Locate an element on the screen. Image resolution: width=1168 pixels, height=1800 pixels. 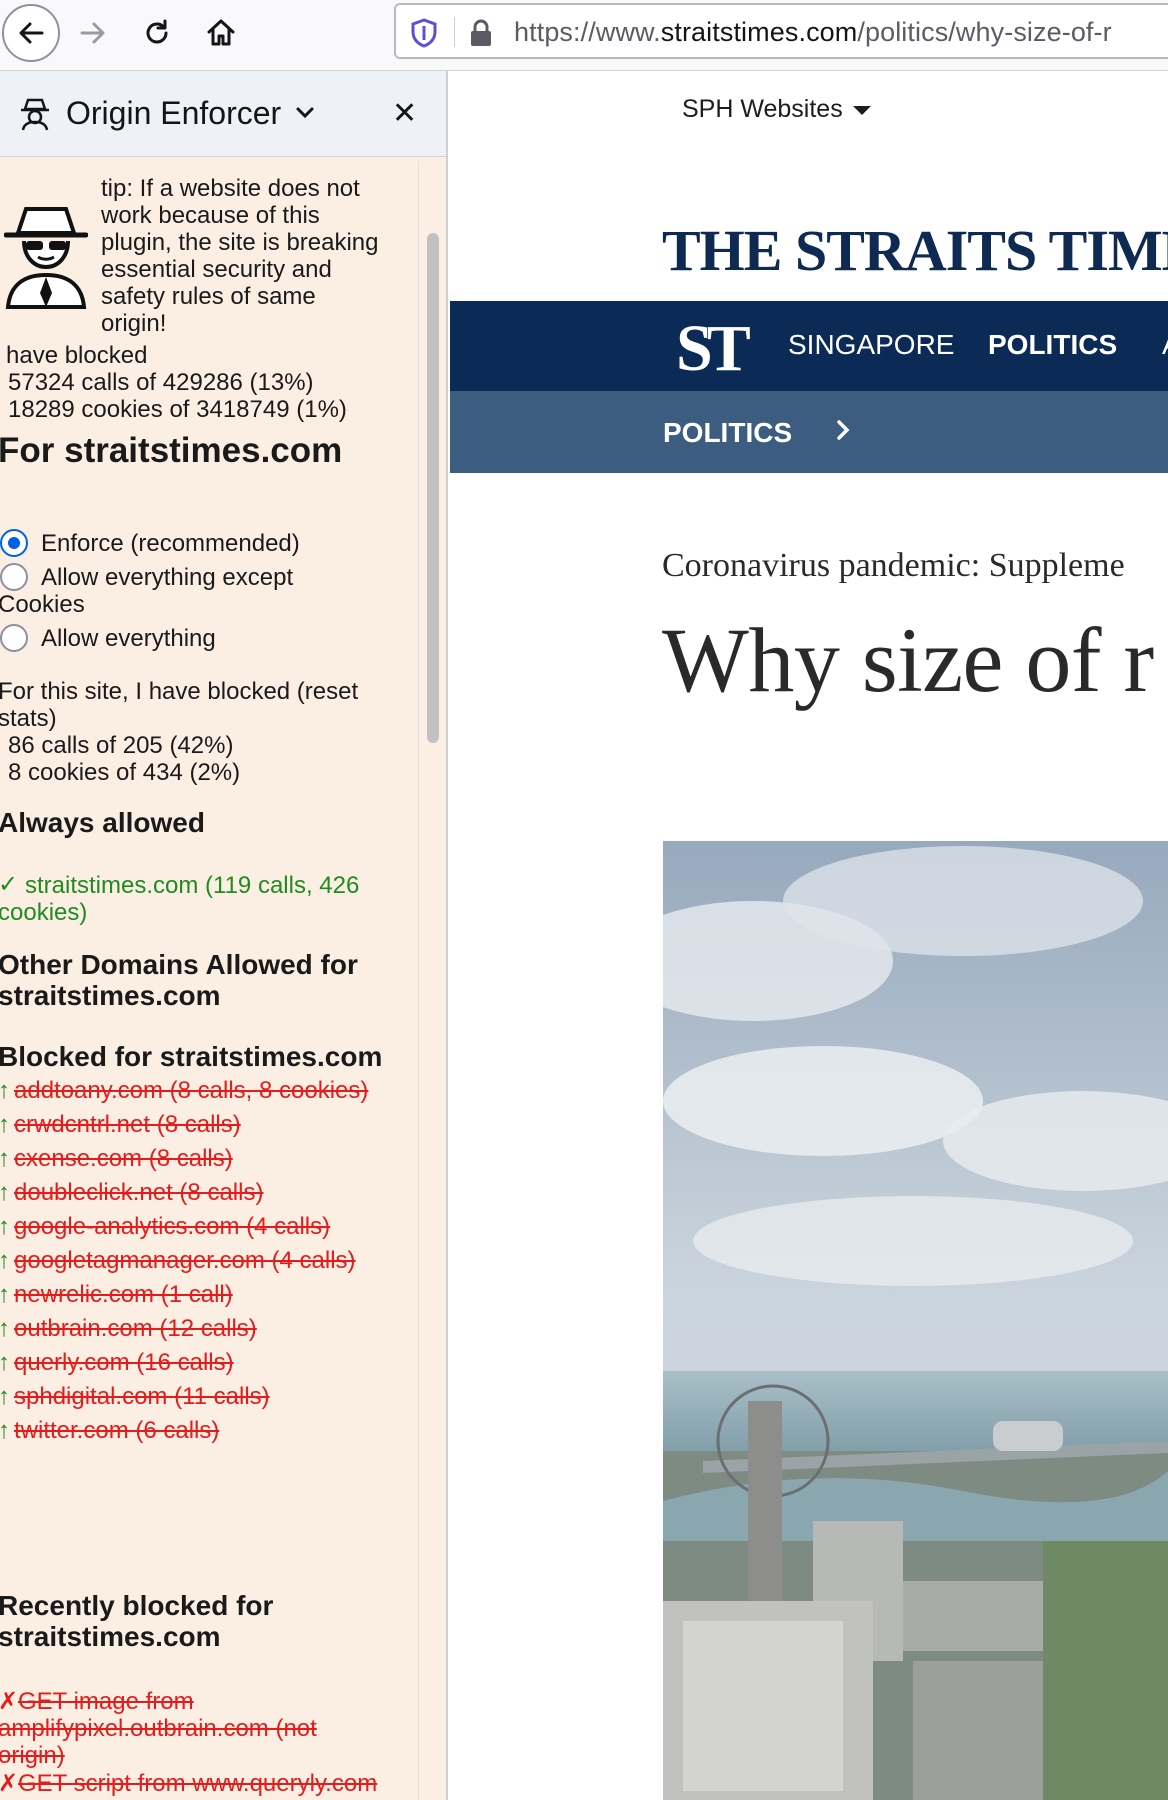
always-allowed-item: straitstimes.com (119 calls, 426 is located at coordinates (192, 885).